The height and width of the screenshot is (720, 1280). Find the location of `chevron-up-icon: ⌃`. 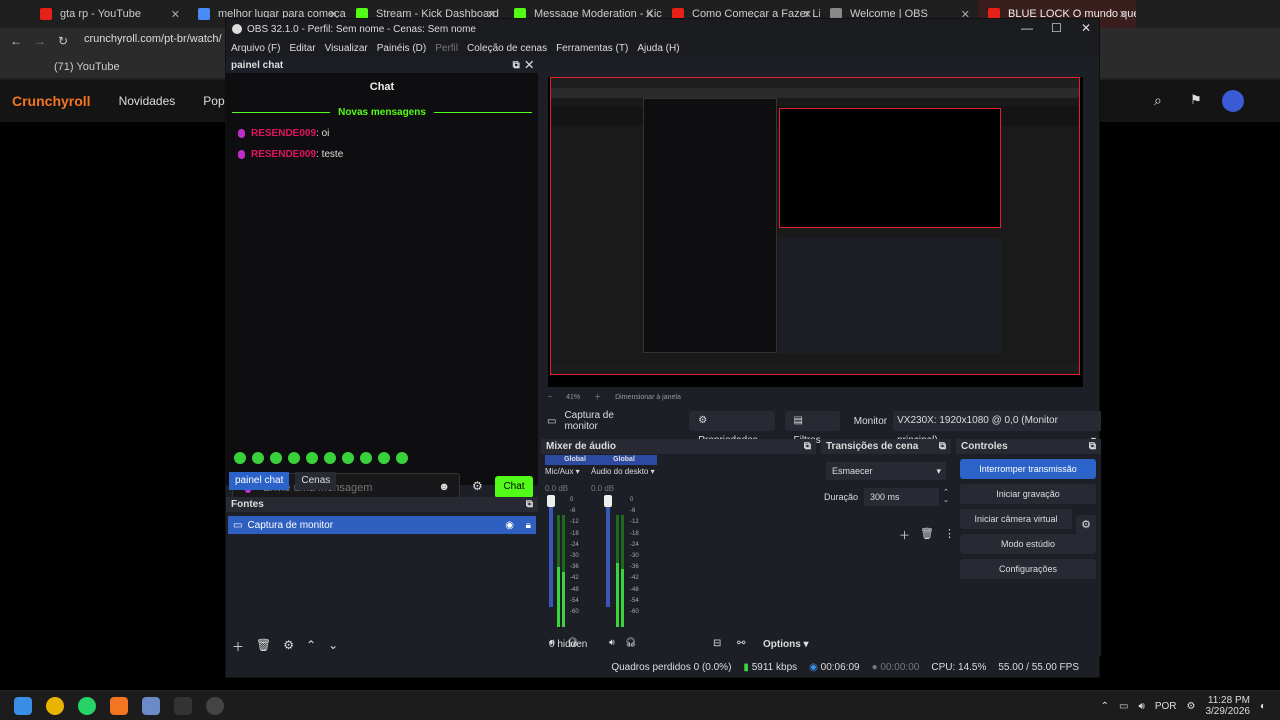

chevron-up-icon: ⌃ is located at coordinates (1105, 706).